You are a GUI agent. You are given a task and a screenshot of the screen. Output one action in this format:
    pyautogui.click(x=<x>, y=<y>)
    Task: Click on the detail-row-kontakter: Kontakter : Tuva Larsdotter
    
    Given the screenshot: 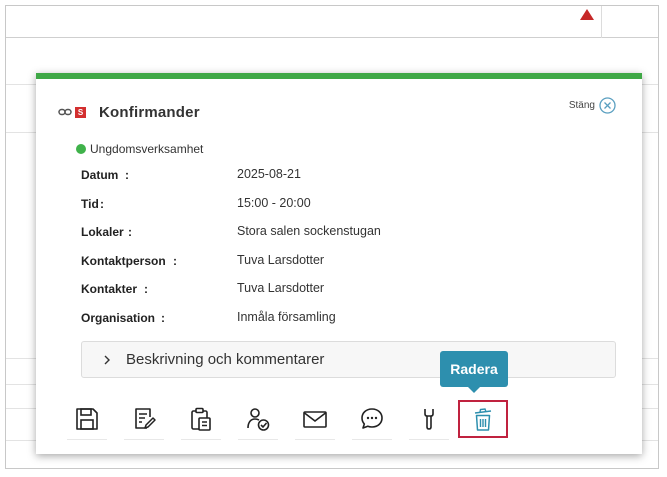 What is the action you would take?
    pyautogui.click(x=291, y=293)
    